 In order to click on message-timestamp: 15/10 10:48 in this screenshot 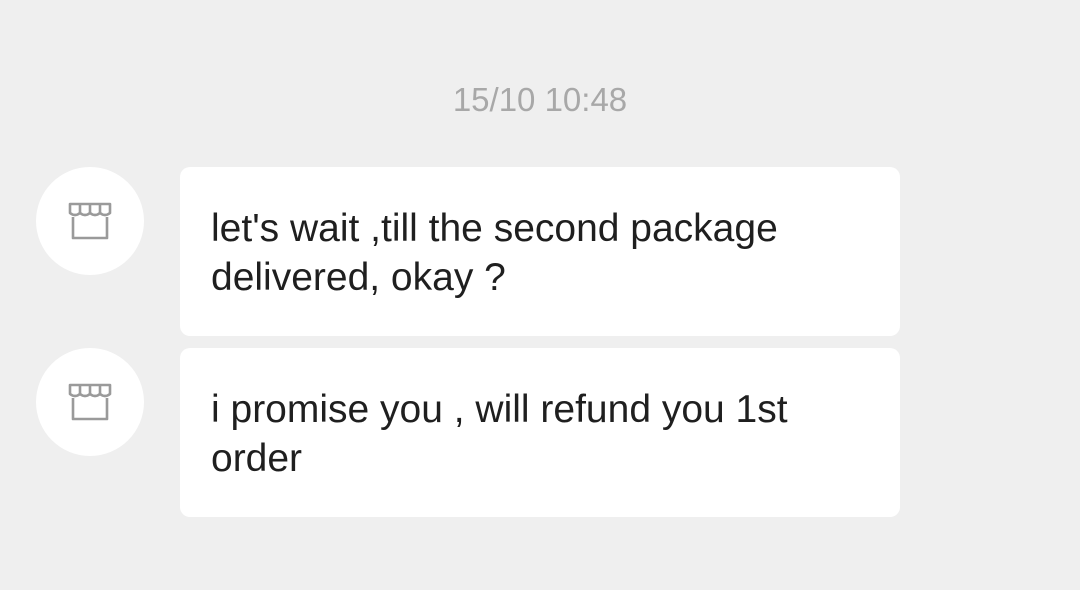, I will do `click(540, 99)`.